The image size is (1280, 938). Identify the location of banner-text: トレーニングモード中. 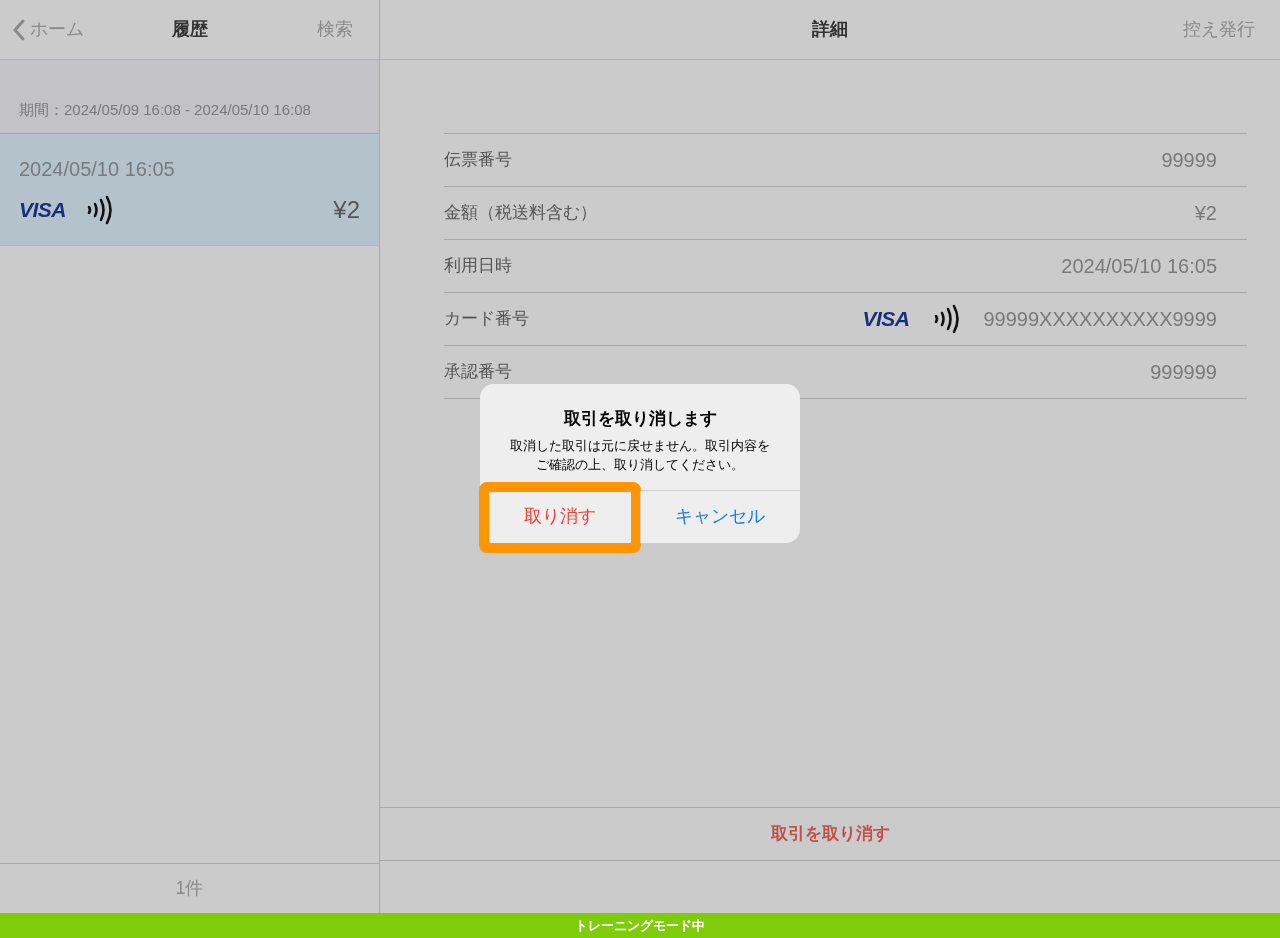
(640, 925).